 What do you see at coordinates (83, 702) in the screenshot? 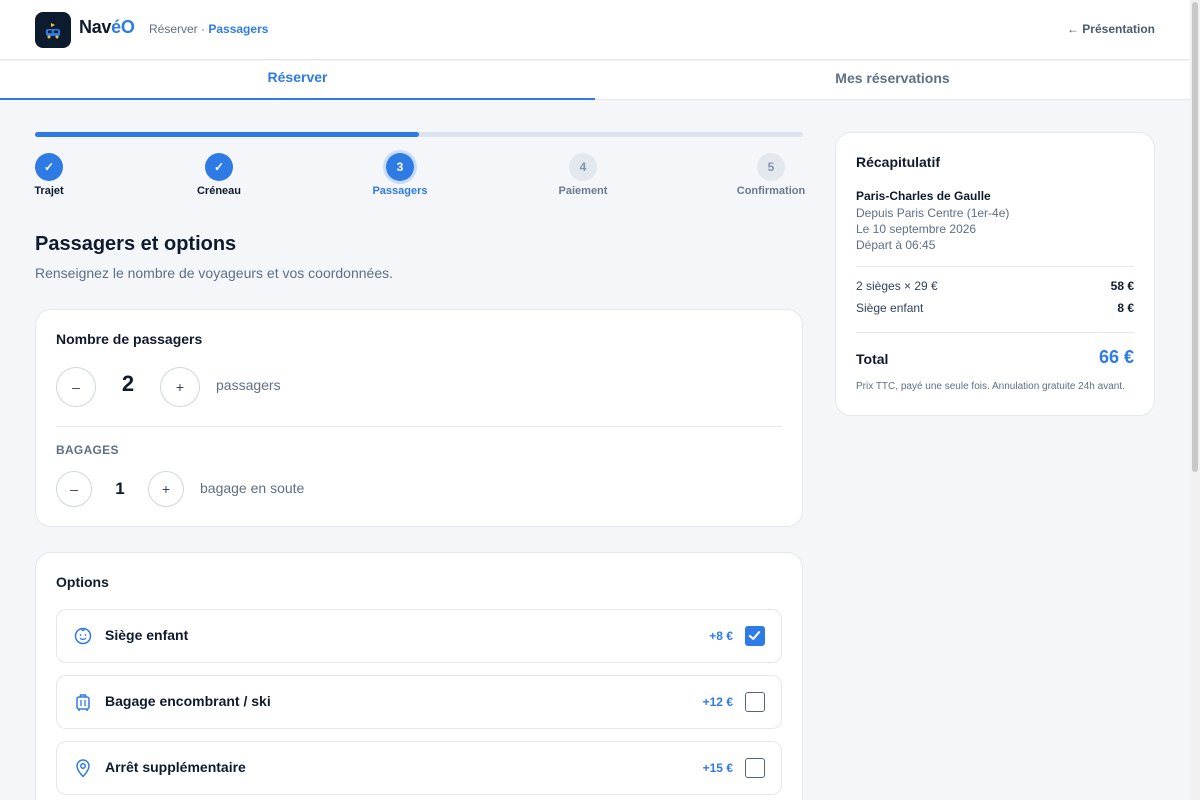
I see `luggage-icon` at bounding box center [83, 702].